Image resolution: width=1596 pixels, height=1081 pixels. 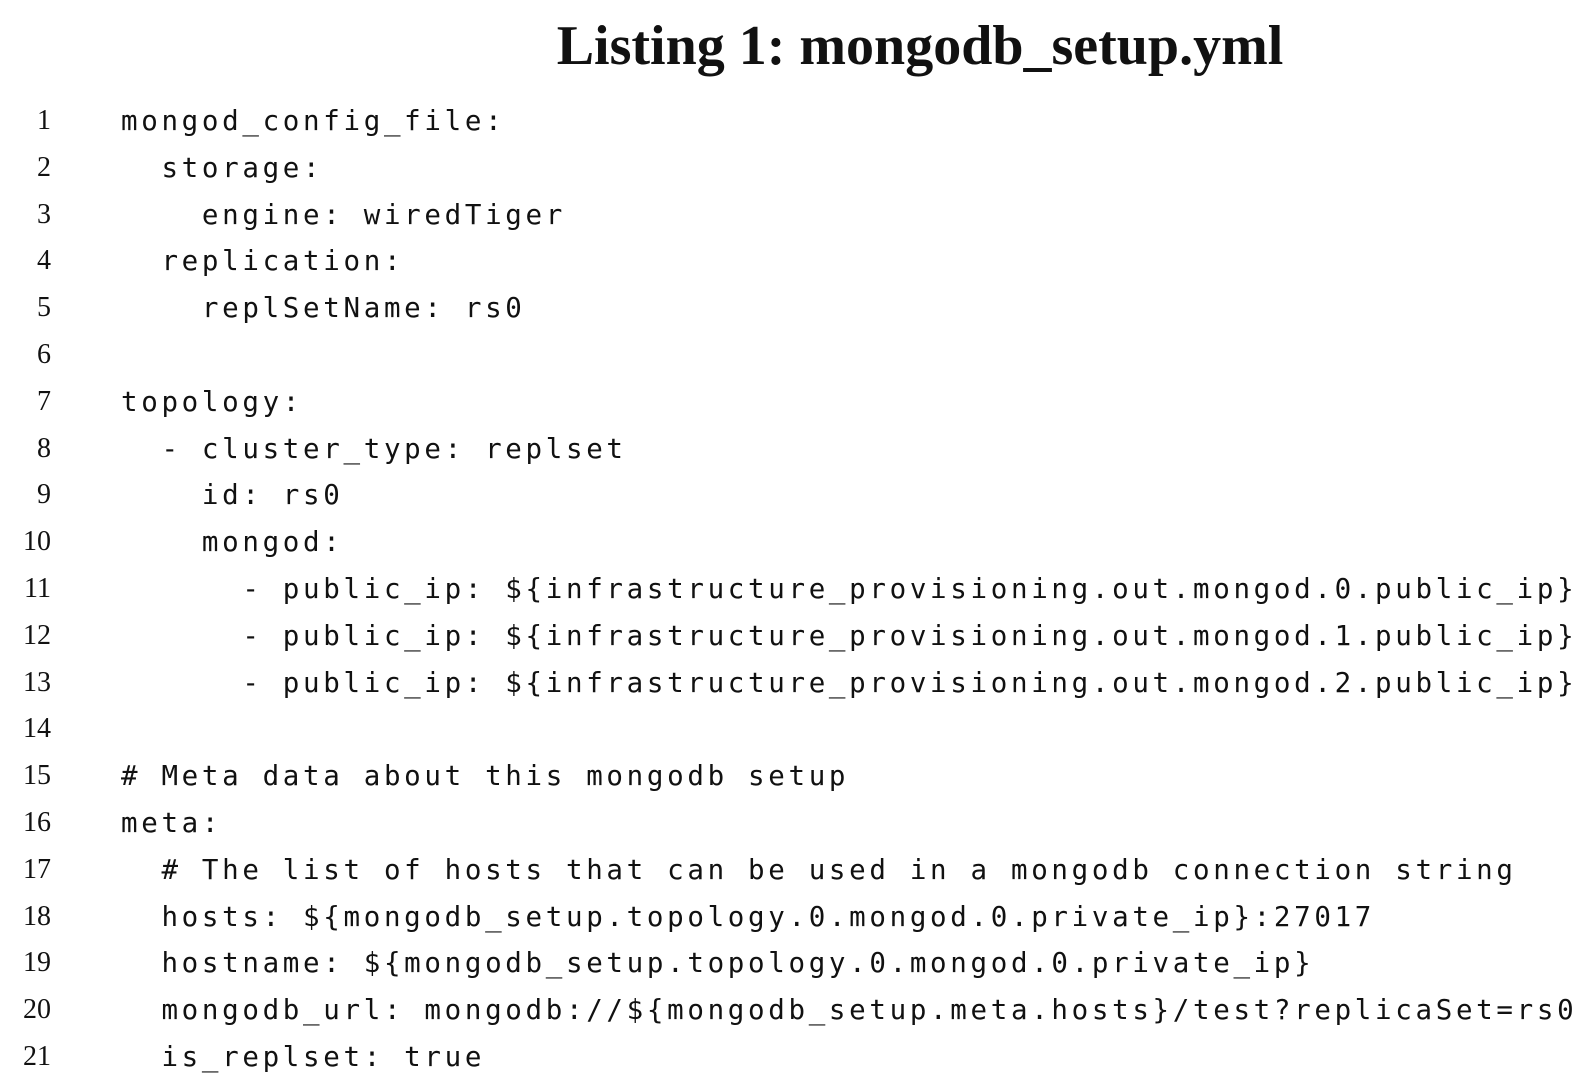 I want to click on code-line: 7 topology:, so click(x=798, y=402).